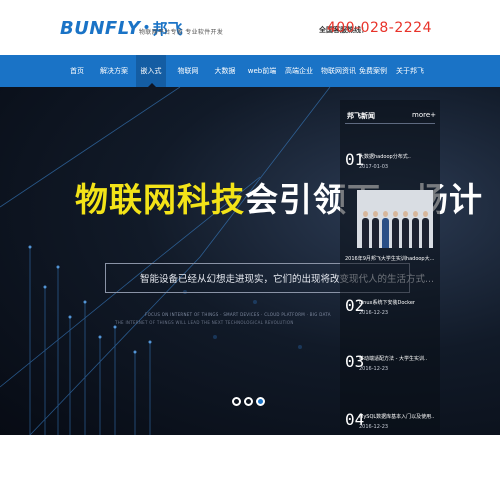 The height and width of the screenshot is (500, 500). What do you see at coordinates (114, 71) in the screenshot?
I see `nav-item-solutions: 解决方案` at bounding box center [114, 71].